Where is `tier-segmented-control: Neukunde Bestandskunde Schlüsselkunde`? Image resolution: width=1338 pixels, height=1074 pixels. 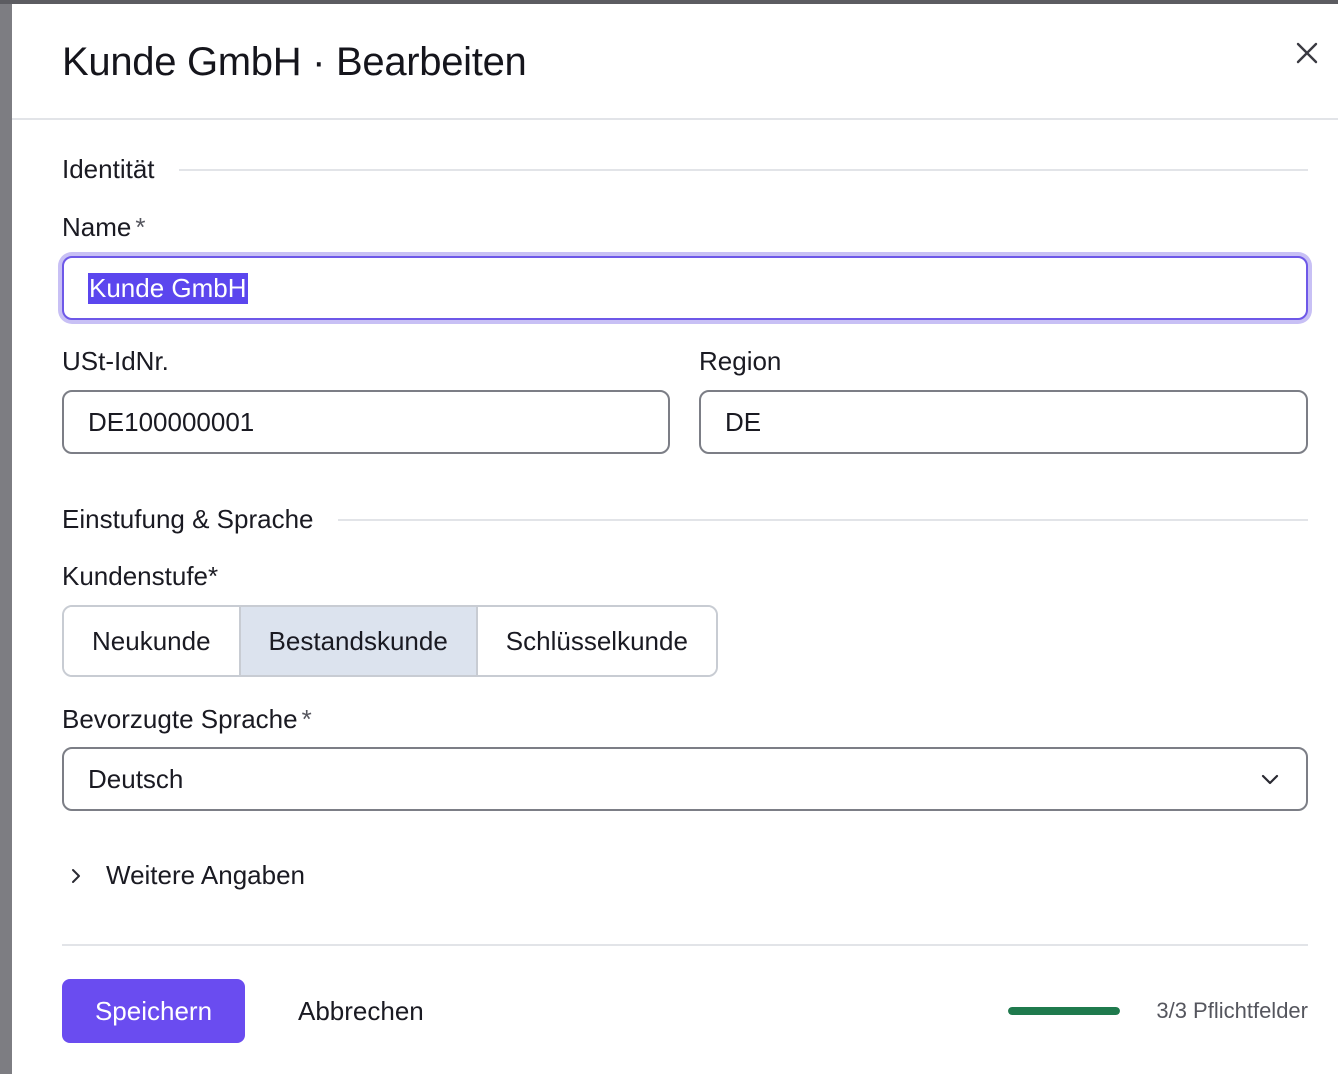 tier-segmented-control: Neukunde Bestandskunde Schlüsselkunde is located at coordinates (390, 641).